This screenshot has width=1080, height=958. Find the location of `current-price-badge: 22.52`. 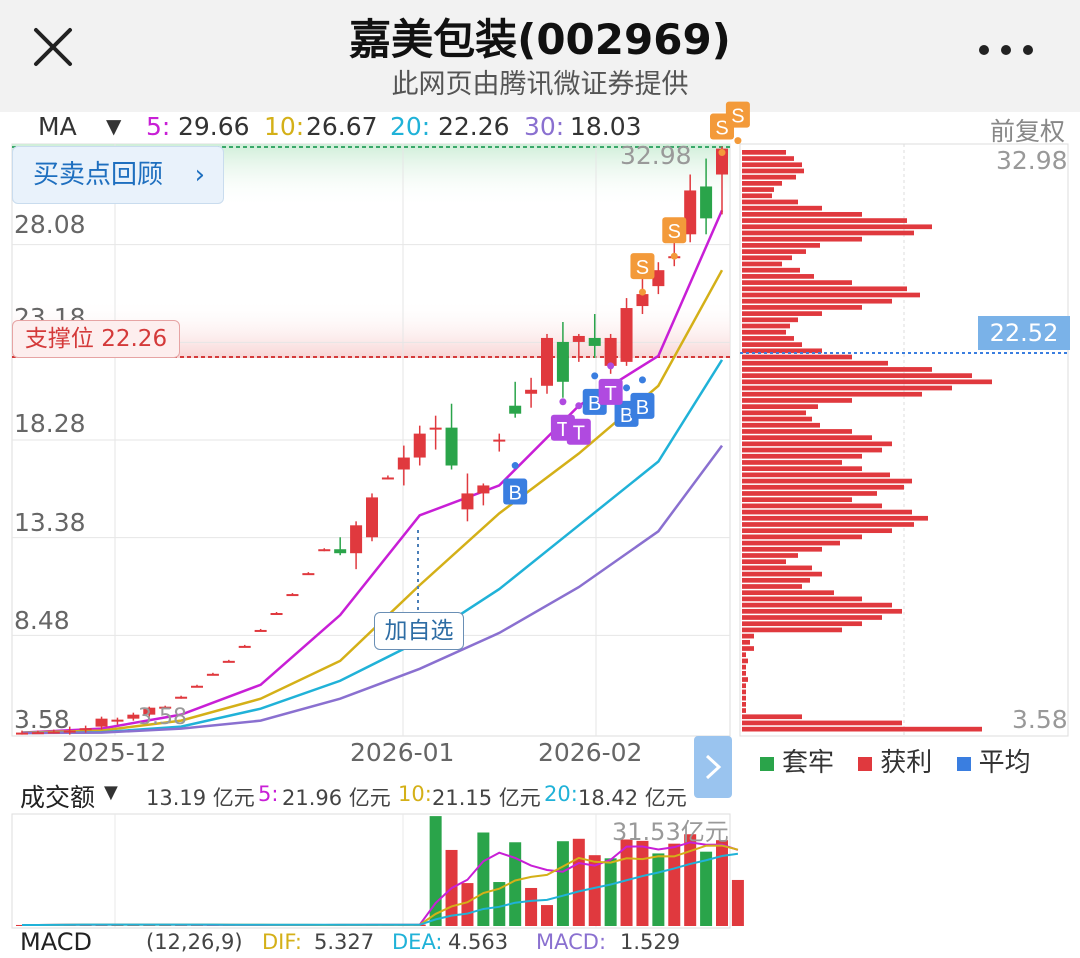

current-price-badge: 22.52 is located at coordinates (1024, 333).